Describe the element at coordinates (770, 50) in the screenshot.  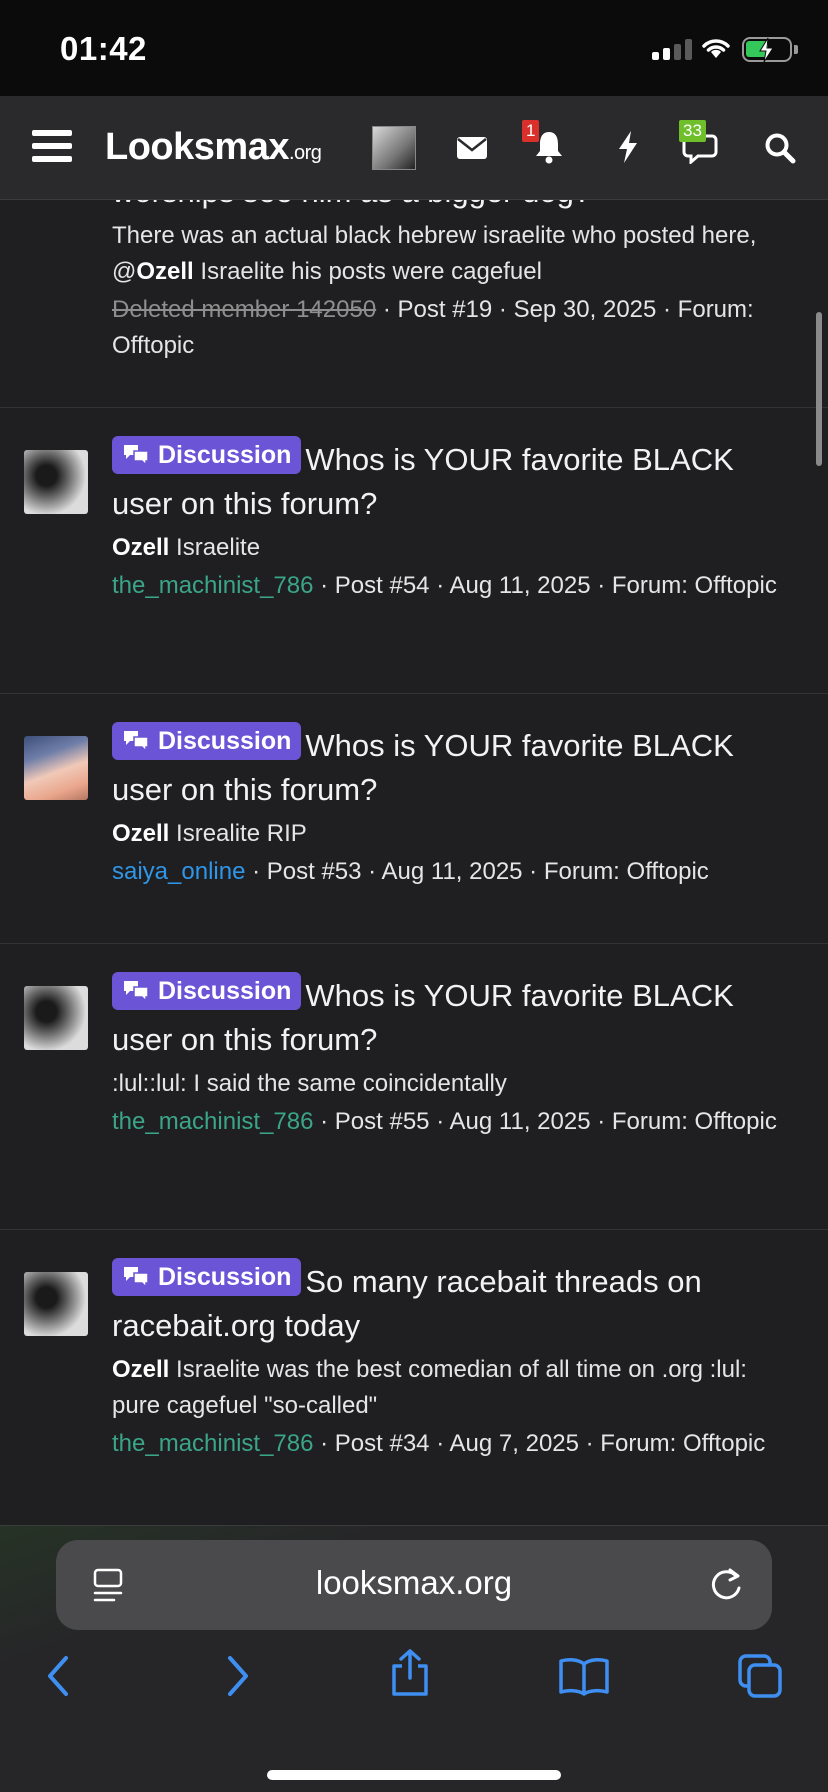
I see `battery-icon` at that location.